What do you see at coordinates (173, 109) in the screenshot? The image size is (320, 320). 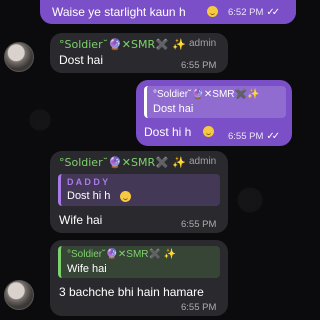 I see `quote-text: Dost hai` at bounding box center [173, 109].